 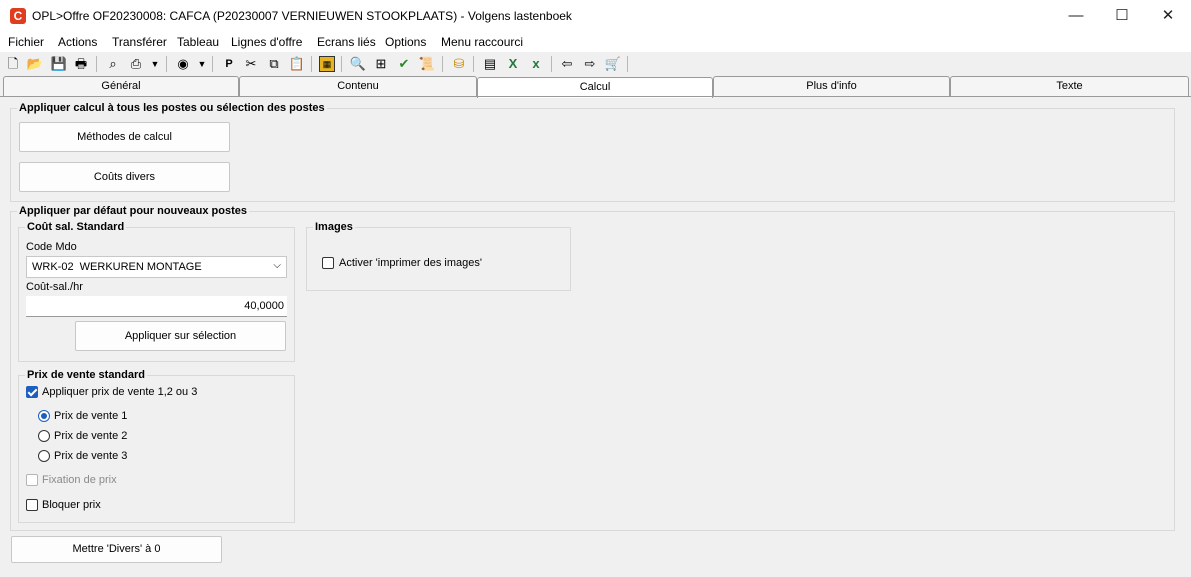 I want to click on excel-icon: X, so click(x=513, y=64).